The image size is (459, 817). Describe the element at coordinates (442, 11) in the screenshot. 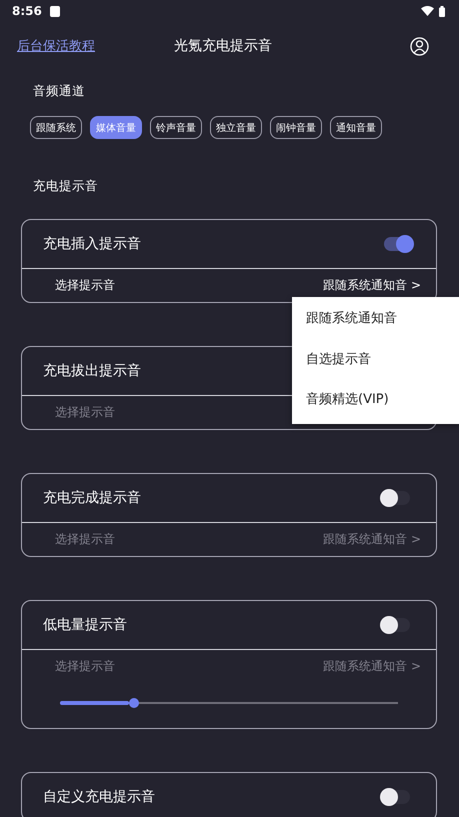

I see `battery-icon` at that location.